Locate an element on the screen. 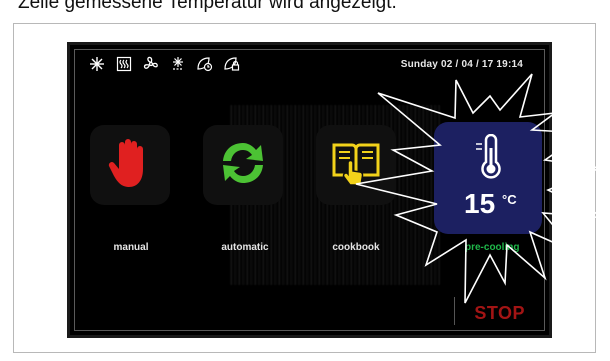 This screenshot has width=610, height=361. cycle-arrows-icon is located at coordinates (243, 165).